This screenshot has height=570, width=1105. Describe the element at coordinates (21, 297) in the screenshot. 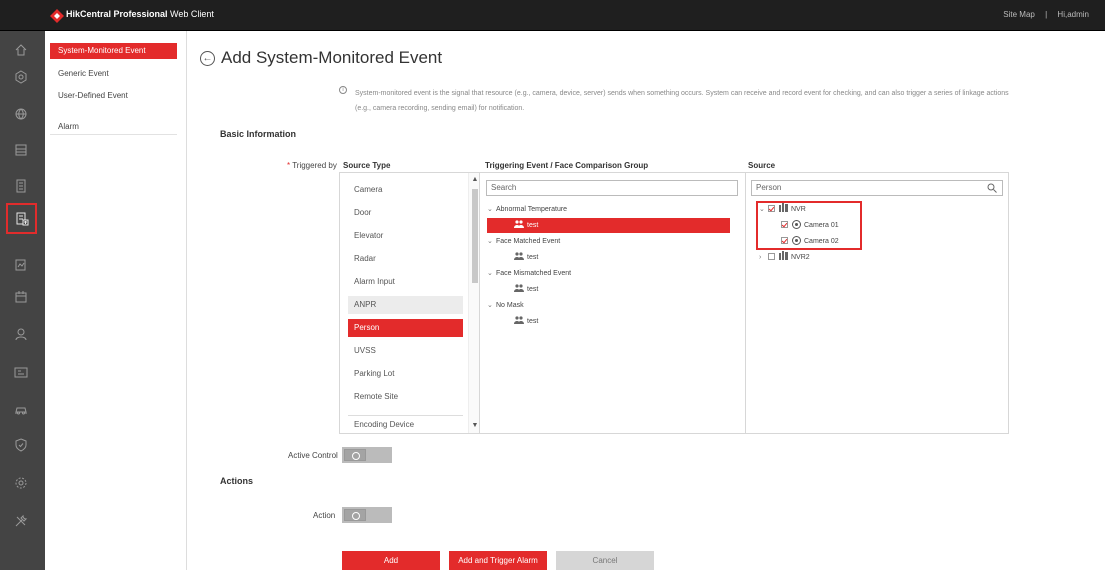

I see `calendar-icon` at that location.